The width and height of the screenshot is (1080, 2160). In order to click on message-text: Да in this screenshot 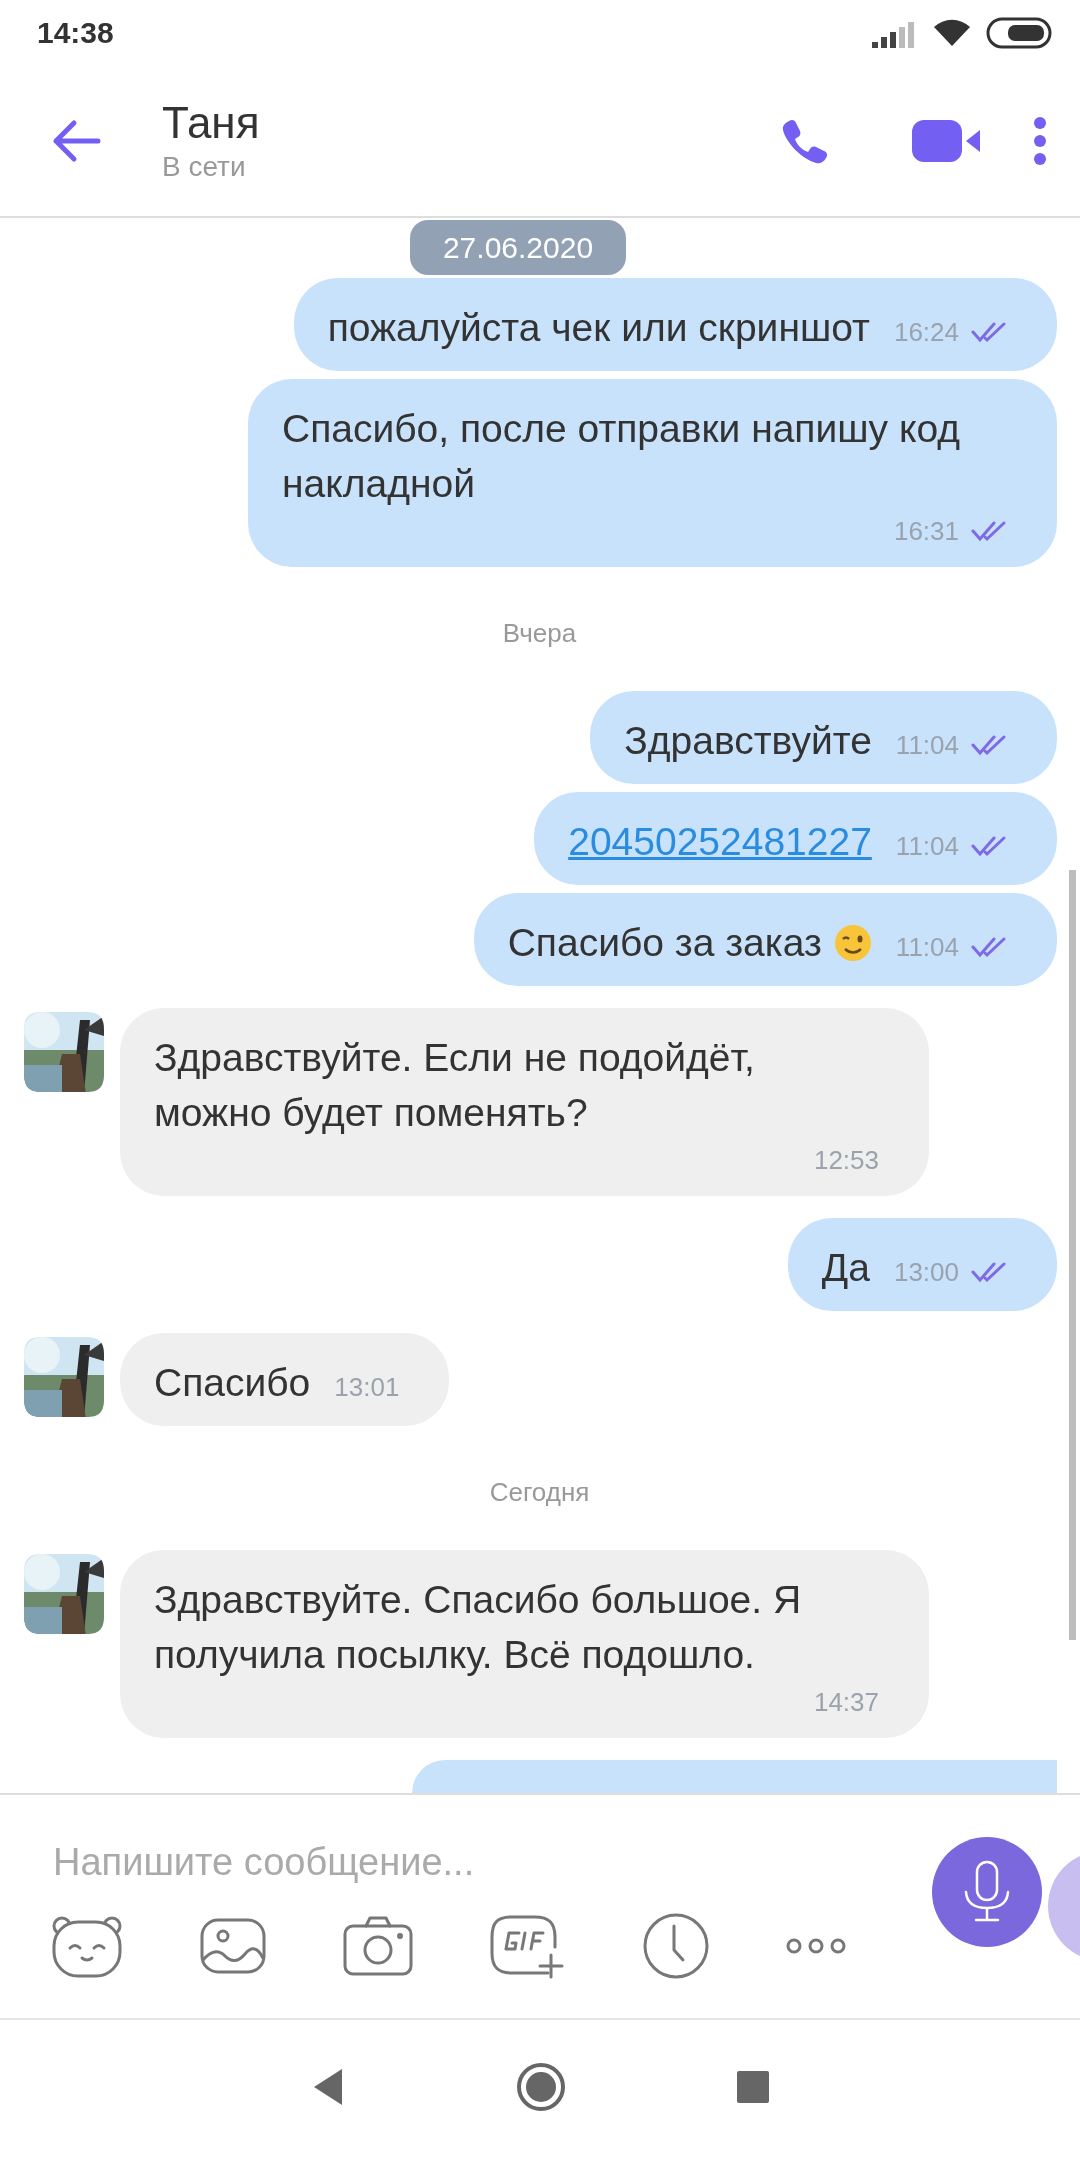, I will do `click(845, 1268)`.